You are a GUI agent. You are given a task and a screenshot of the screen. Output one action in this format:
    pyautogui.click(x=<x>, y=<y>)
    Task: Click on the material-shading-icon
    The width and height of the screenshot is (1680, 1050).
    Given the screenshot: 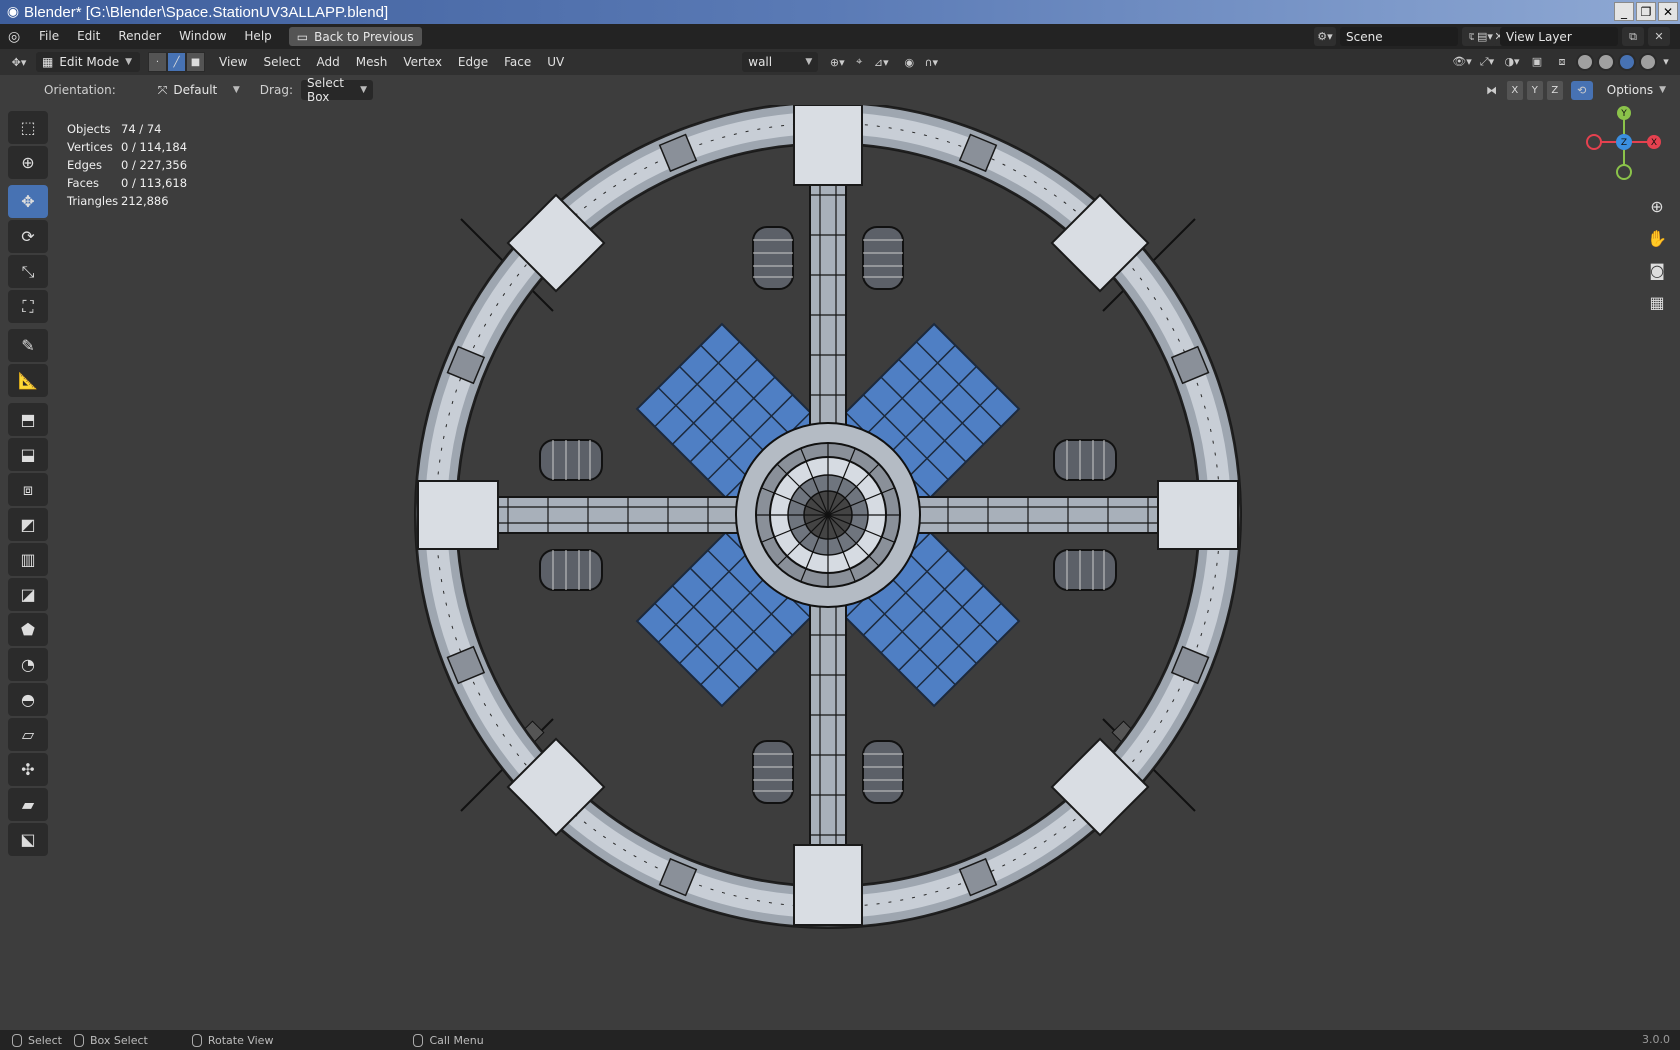 What is the action you would take?
    pyautogui.click(x=1627, y=61)
    